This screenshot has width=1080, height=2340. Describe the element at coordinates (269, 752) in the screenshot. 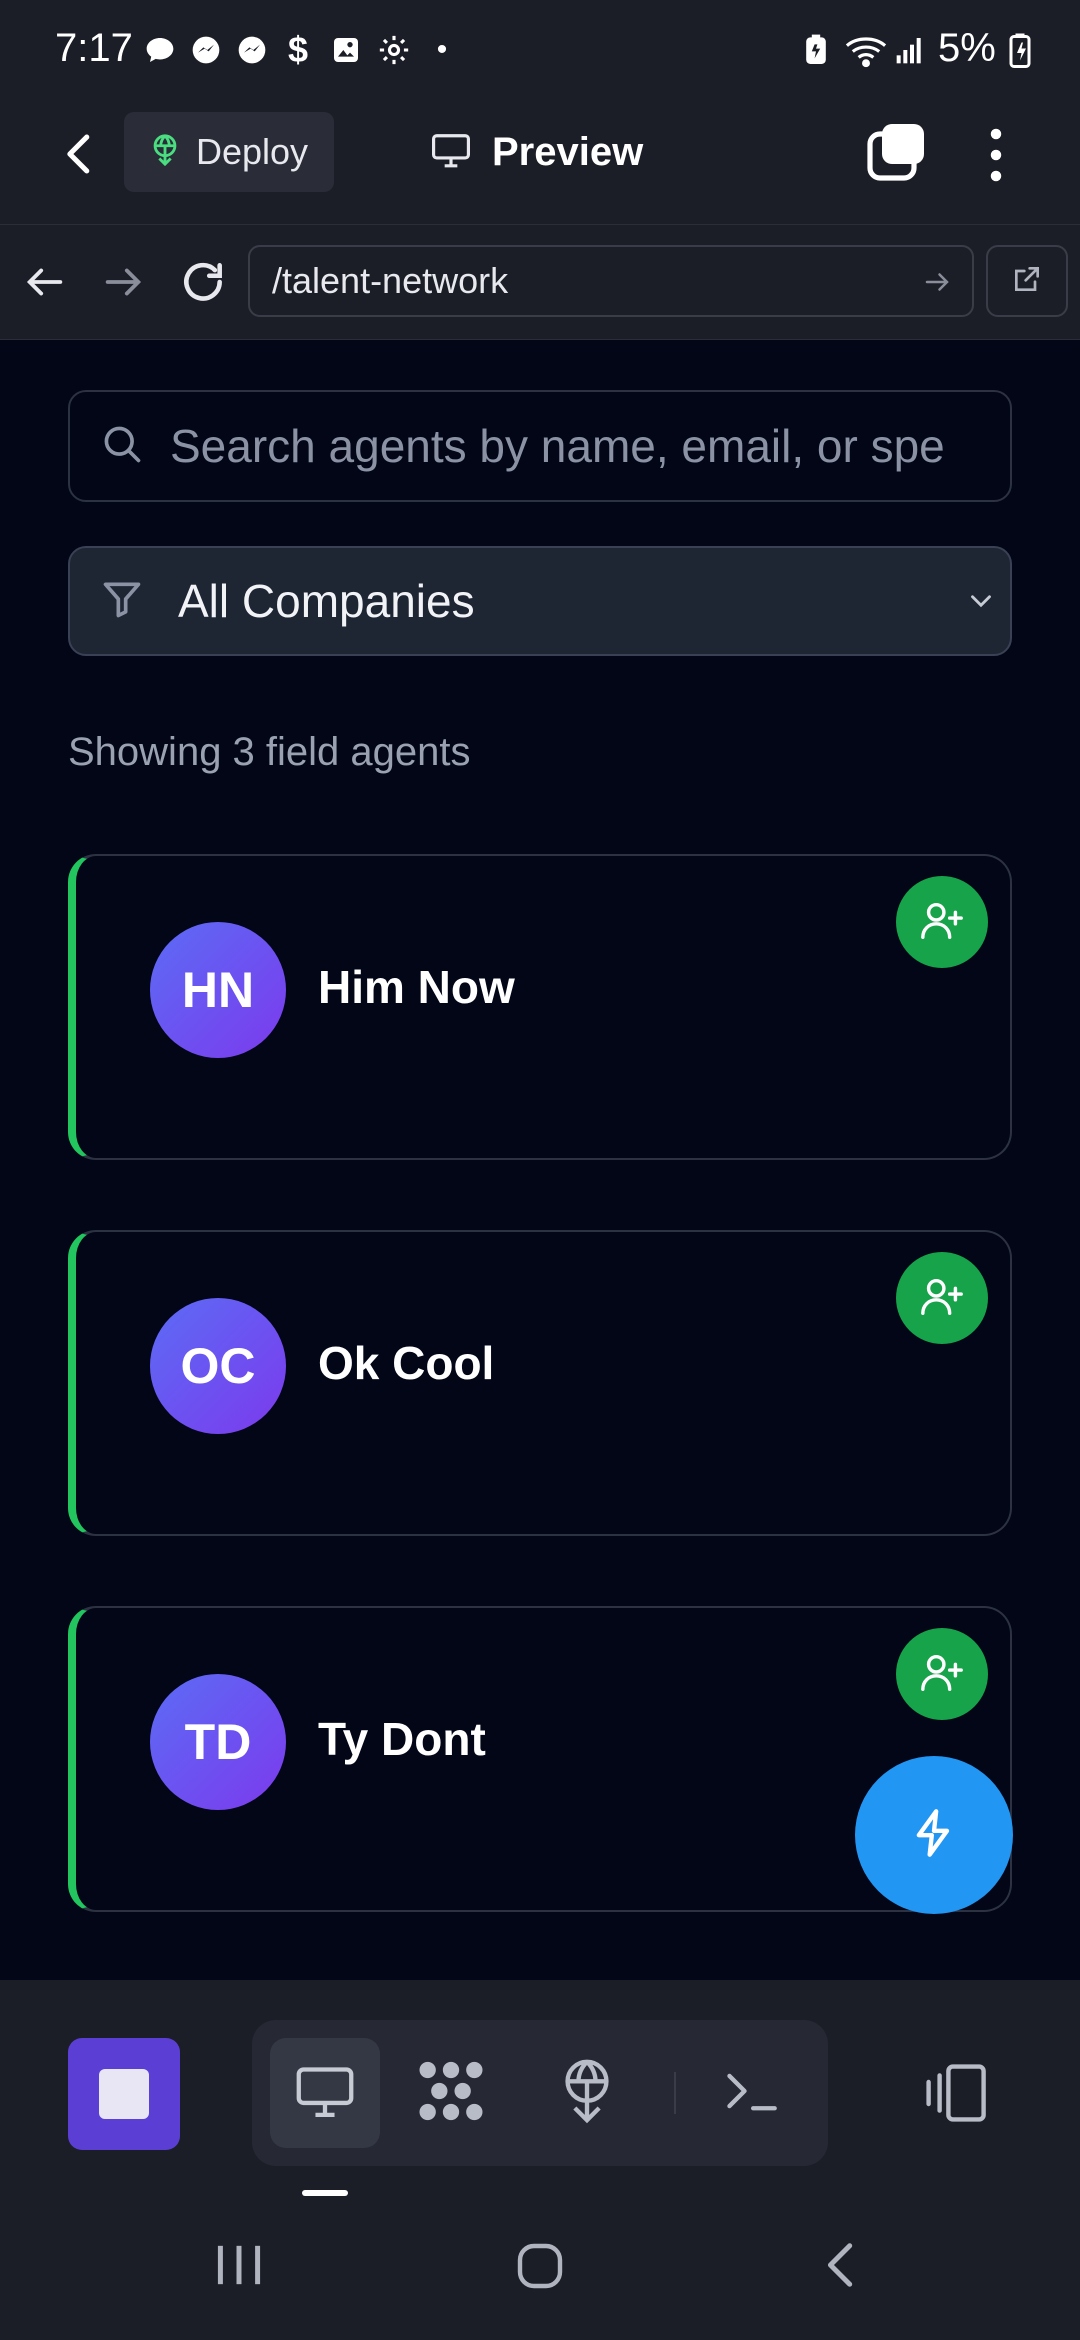

I see `results-count: Showing 3 field agents` at that location.